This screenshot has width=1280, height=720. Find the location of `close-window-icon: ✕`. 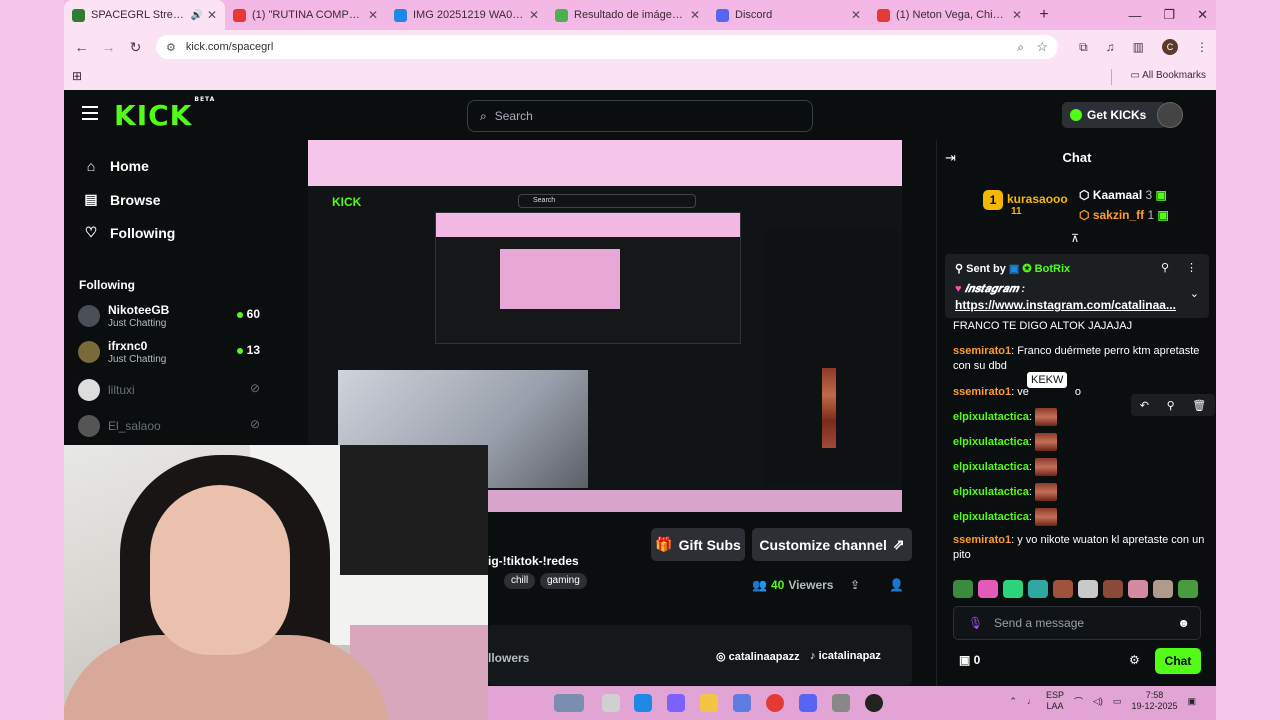

close-window-icon: ✕ is located at coordinates (1202, 15).